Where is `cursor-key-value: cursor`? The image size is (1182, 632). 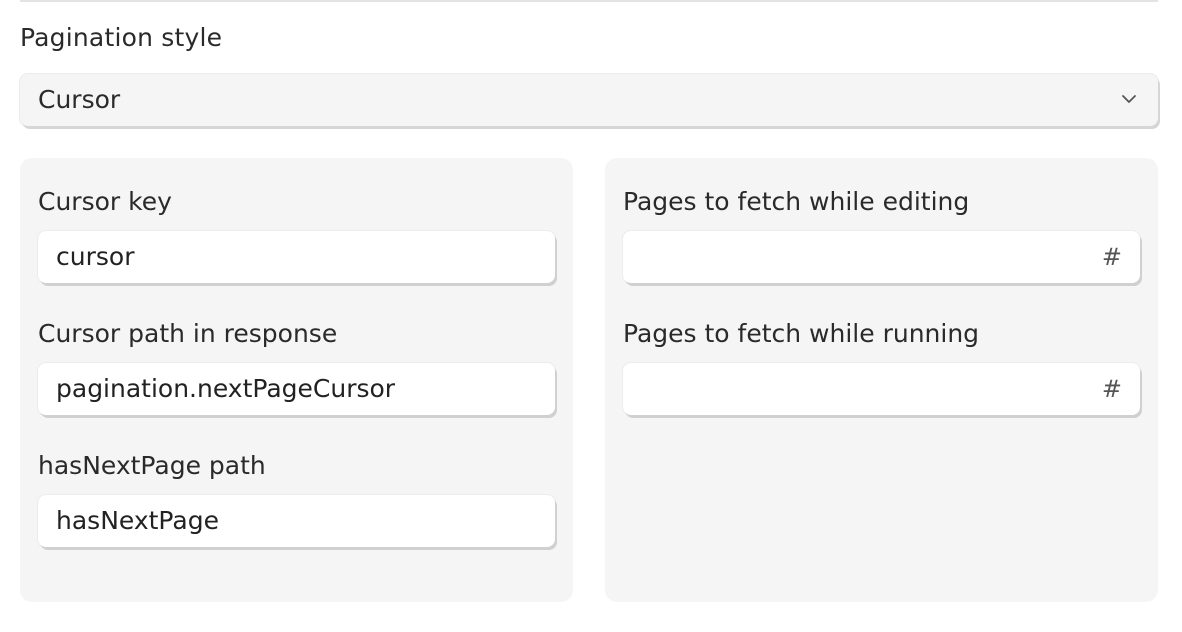
cursor-key-value: cursor is located at coordinates (95, 256).